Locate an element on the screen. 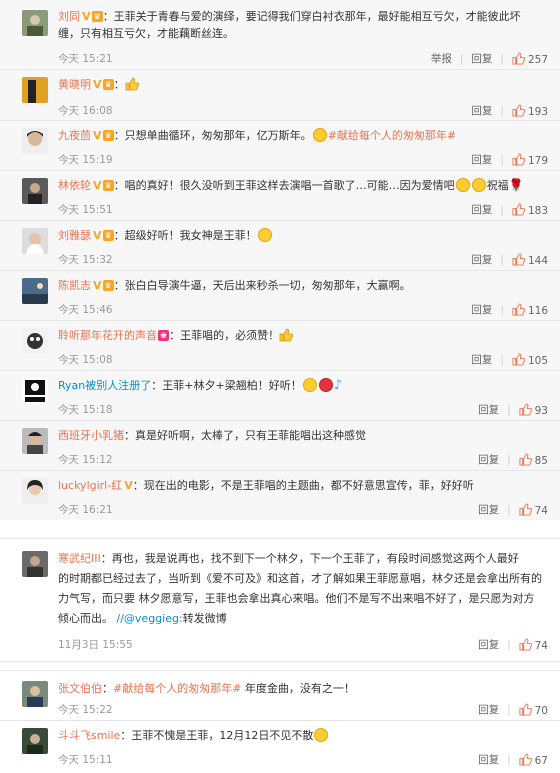  like-count: 116 is located at coordinates (537, 310).